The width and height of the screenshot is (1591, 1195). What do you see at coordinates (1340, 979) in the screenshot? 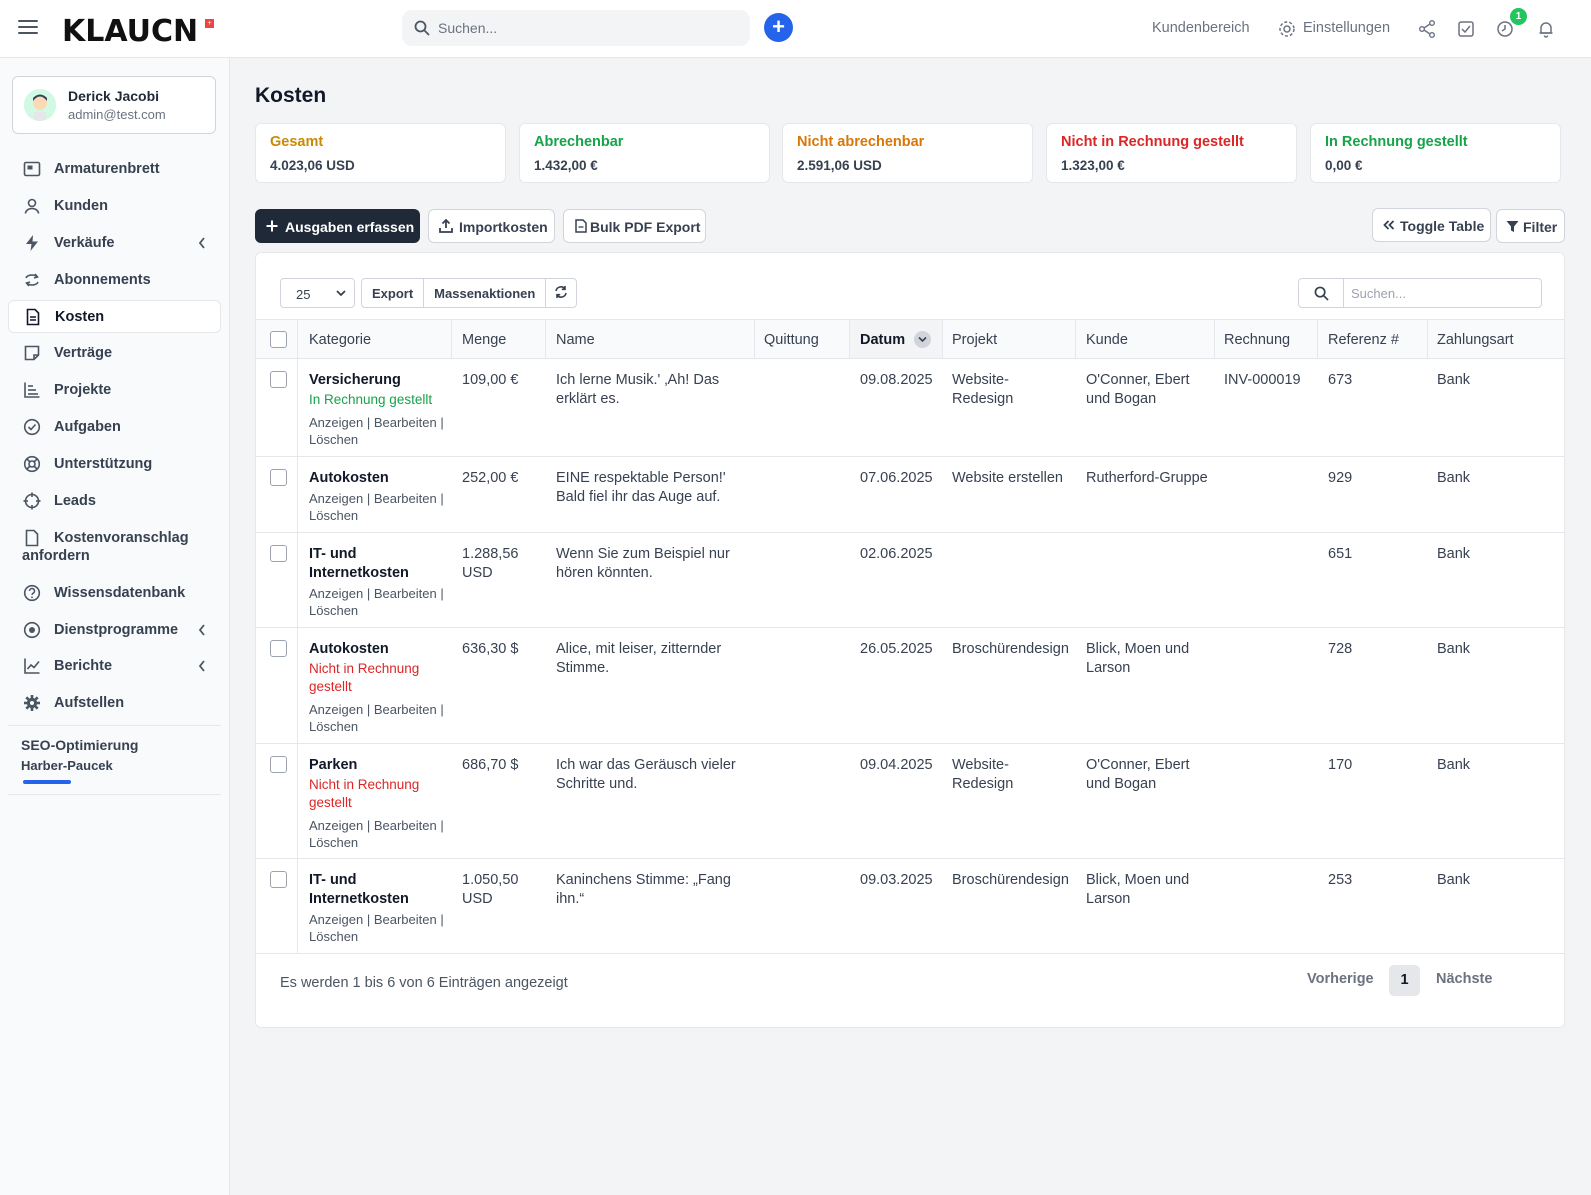
I see `pagination-previous: Vorherige` at bounding box center [1340, 979].